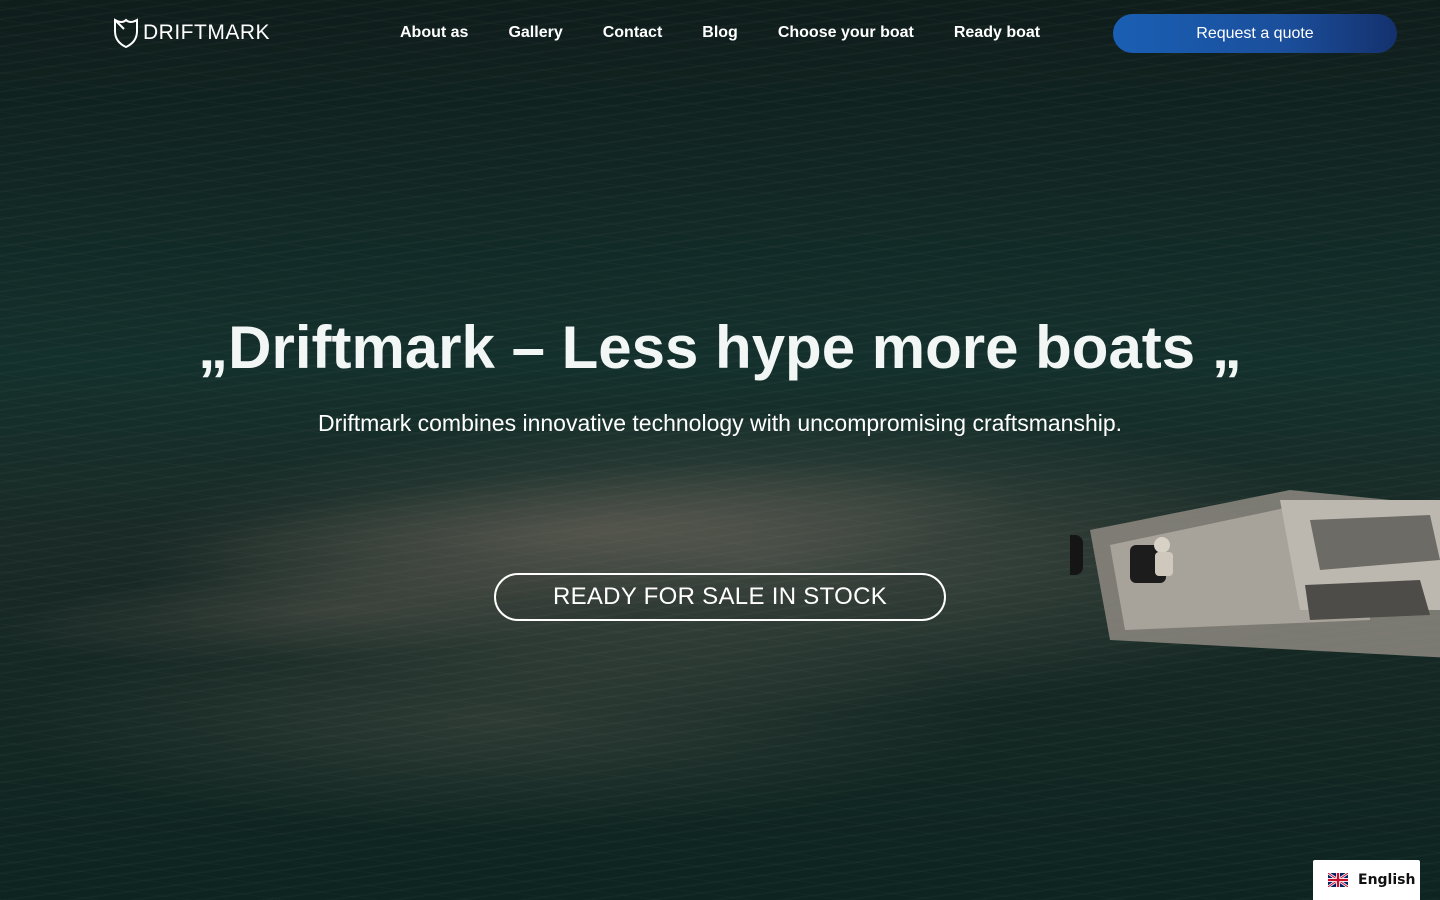 Image resolution: width=1440 pixels, height=900 pixels. What do you see at coordinates (206, 32) in the screenshot?
I see `brand-name: DRIFTMARK` at bounding box center [206, 32].